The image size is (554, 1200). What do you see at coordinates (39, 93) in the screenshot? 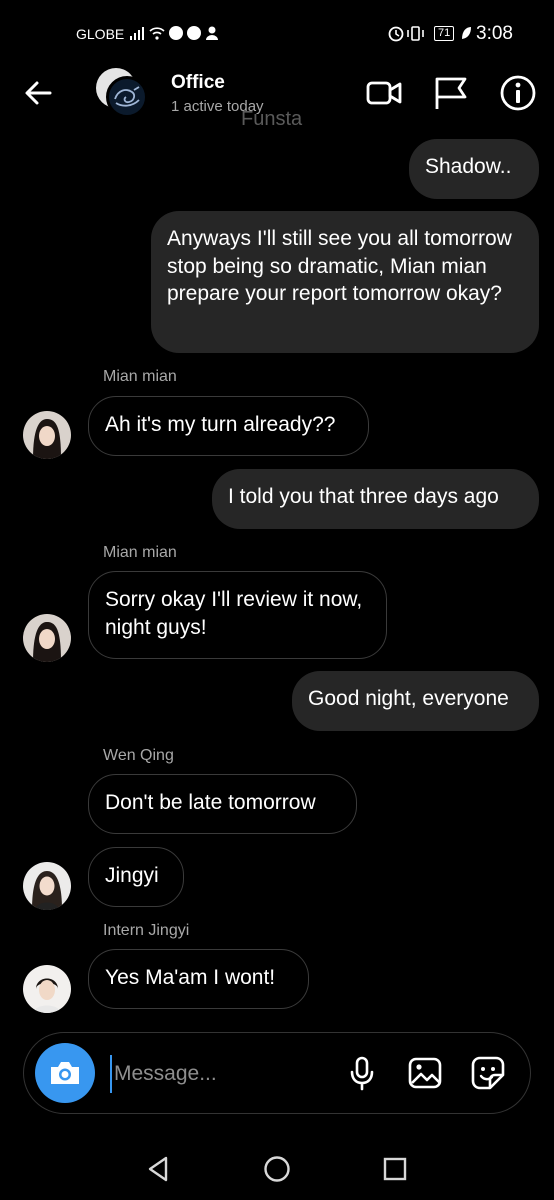
I see `back-arrow-icon` at bounding box center [39, 93].